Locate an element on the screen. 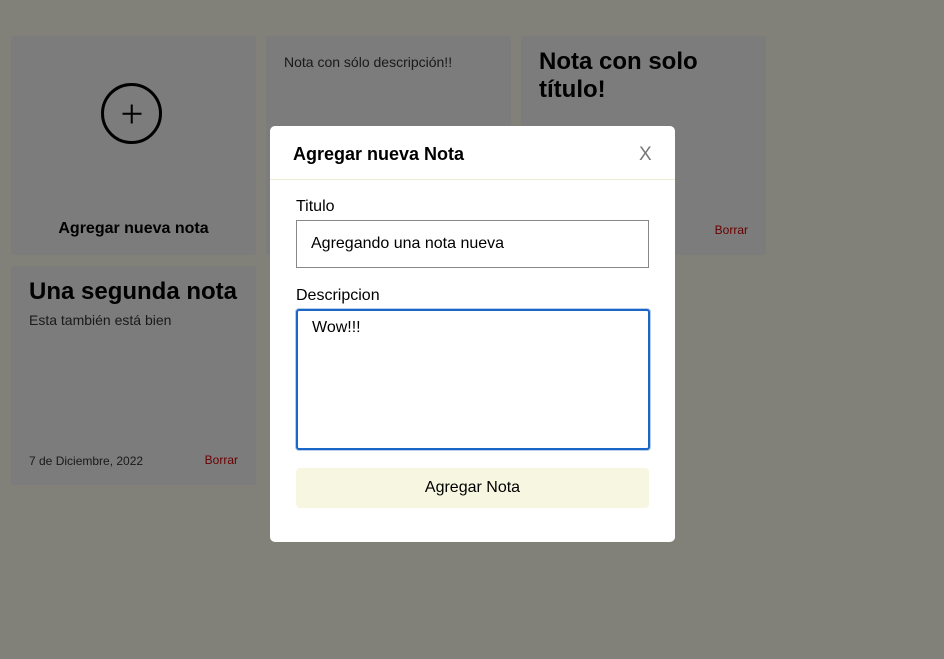 Image resolution: width=944 pixels, height=659 pixels. add-note-button: Agregar Nota is located at coordinates (472, 488).